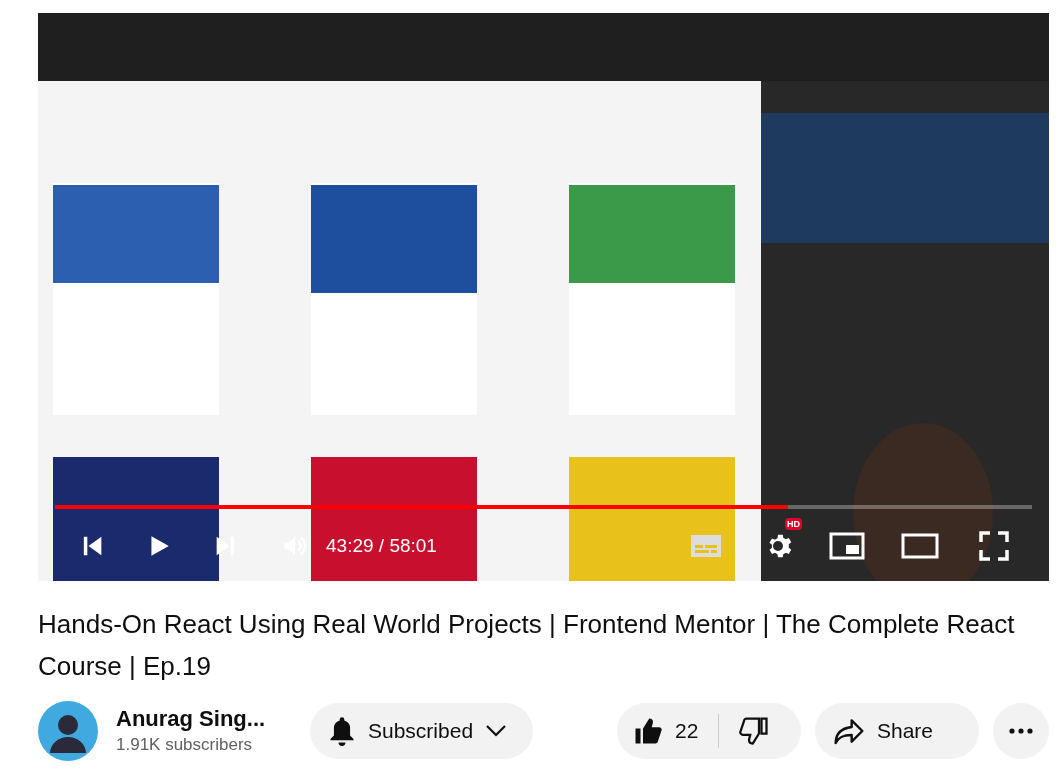 The width and height of the screenshot is (1064, 774). Describe the element at coordinates (68, 731) in the screenshot. I see `channel-avatar` at that location.